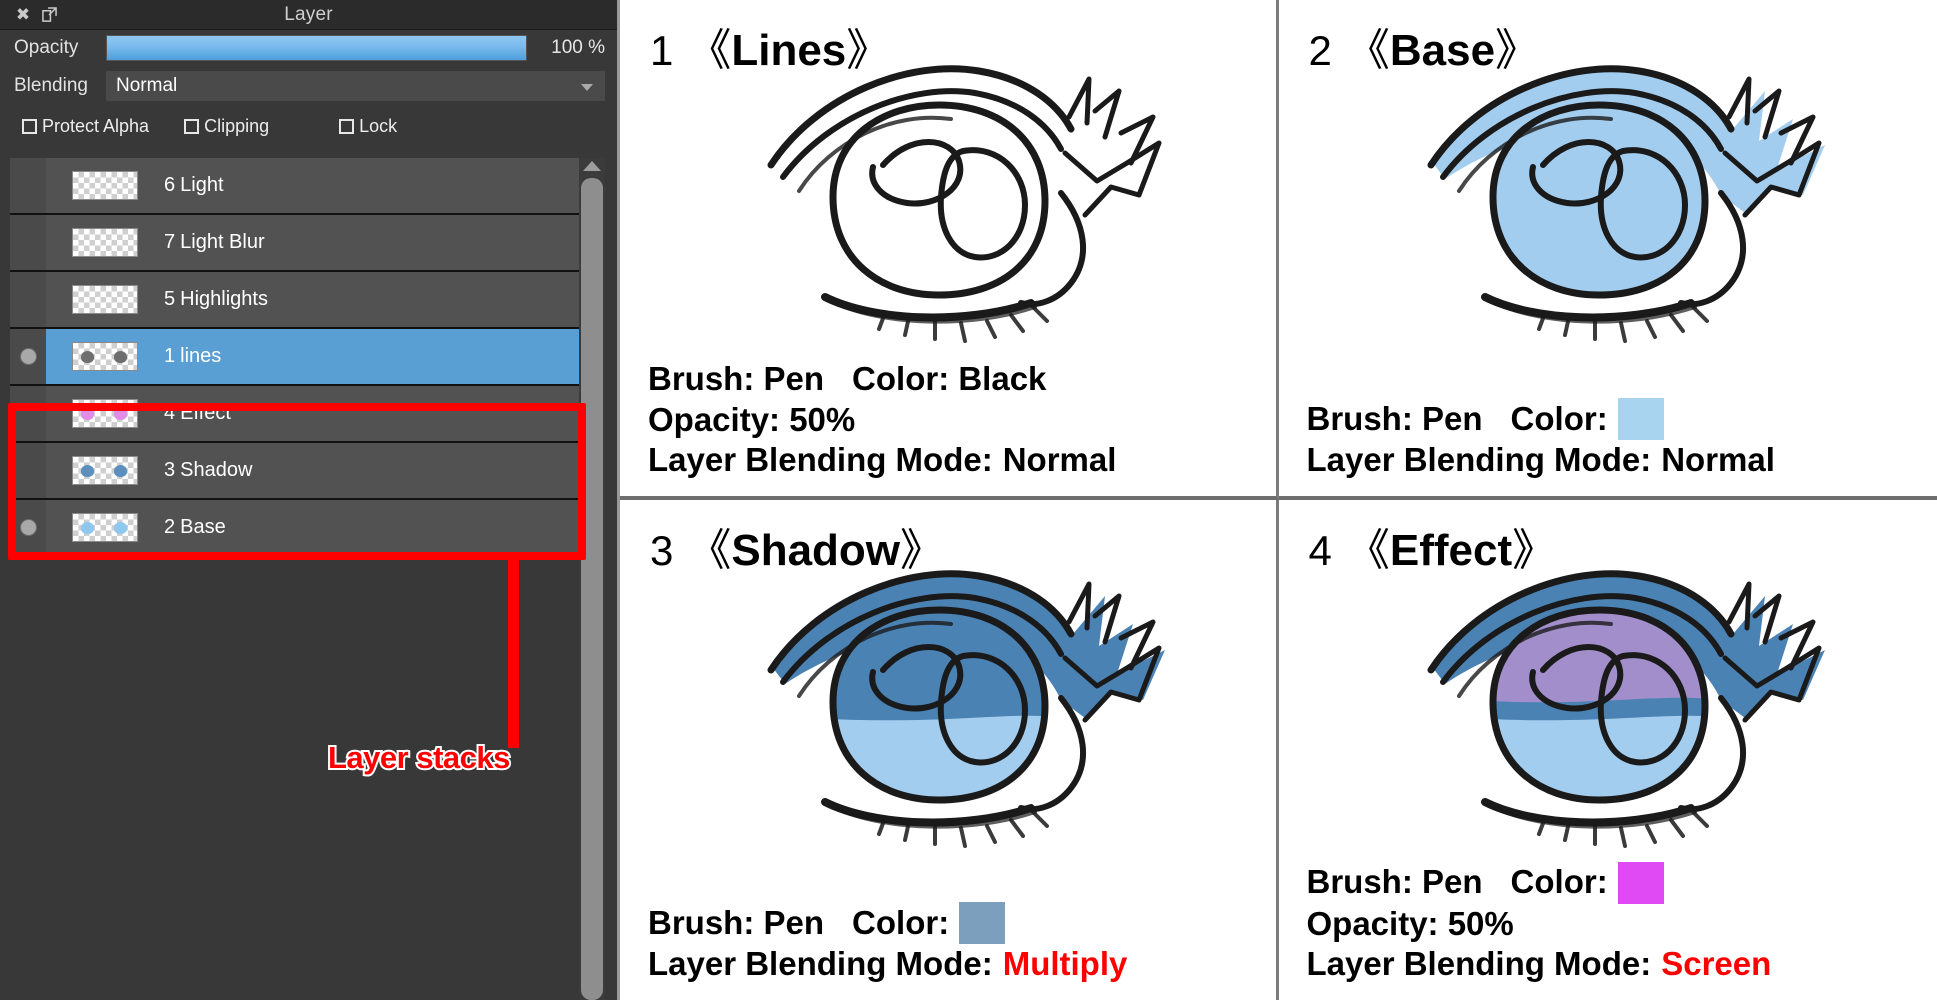  What do you see at coordinates (170, 185) in the screenshot?
I see `layer-index: 6` at bounding box center [170, 185].